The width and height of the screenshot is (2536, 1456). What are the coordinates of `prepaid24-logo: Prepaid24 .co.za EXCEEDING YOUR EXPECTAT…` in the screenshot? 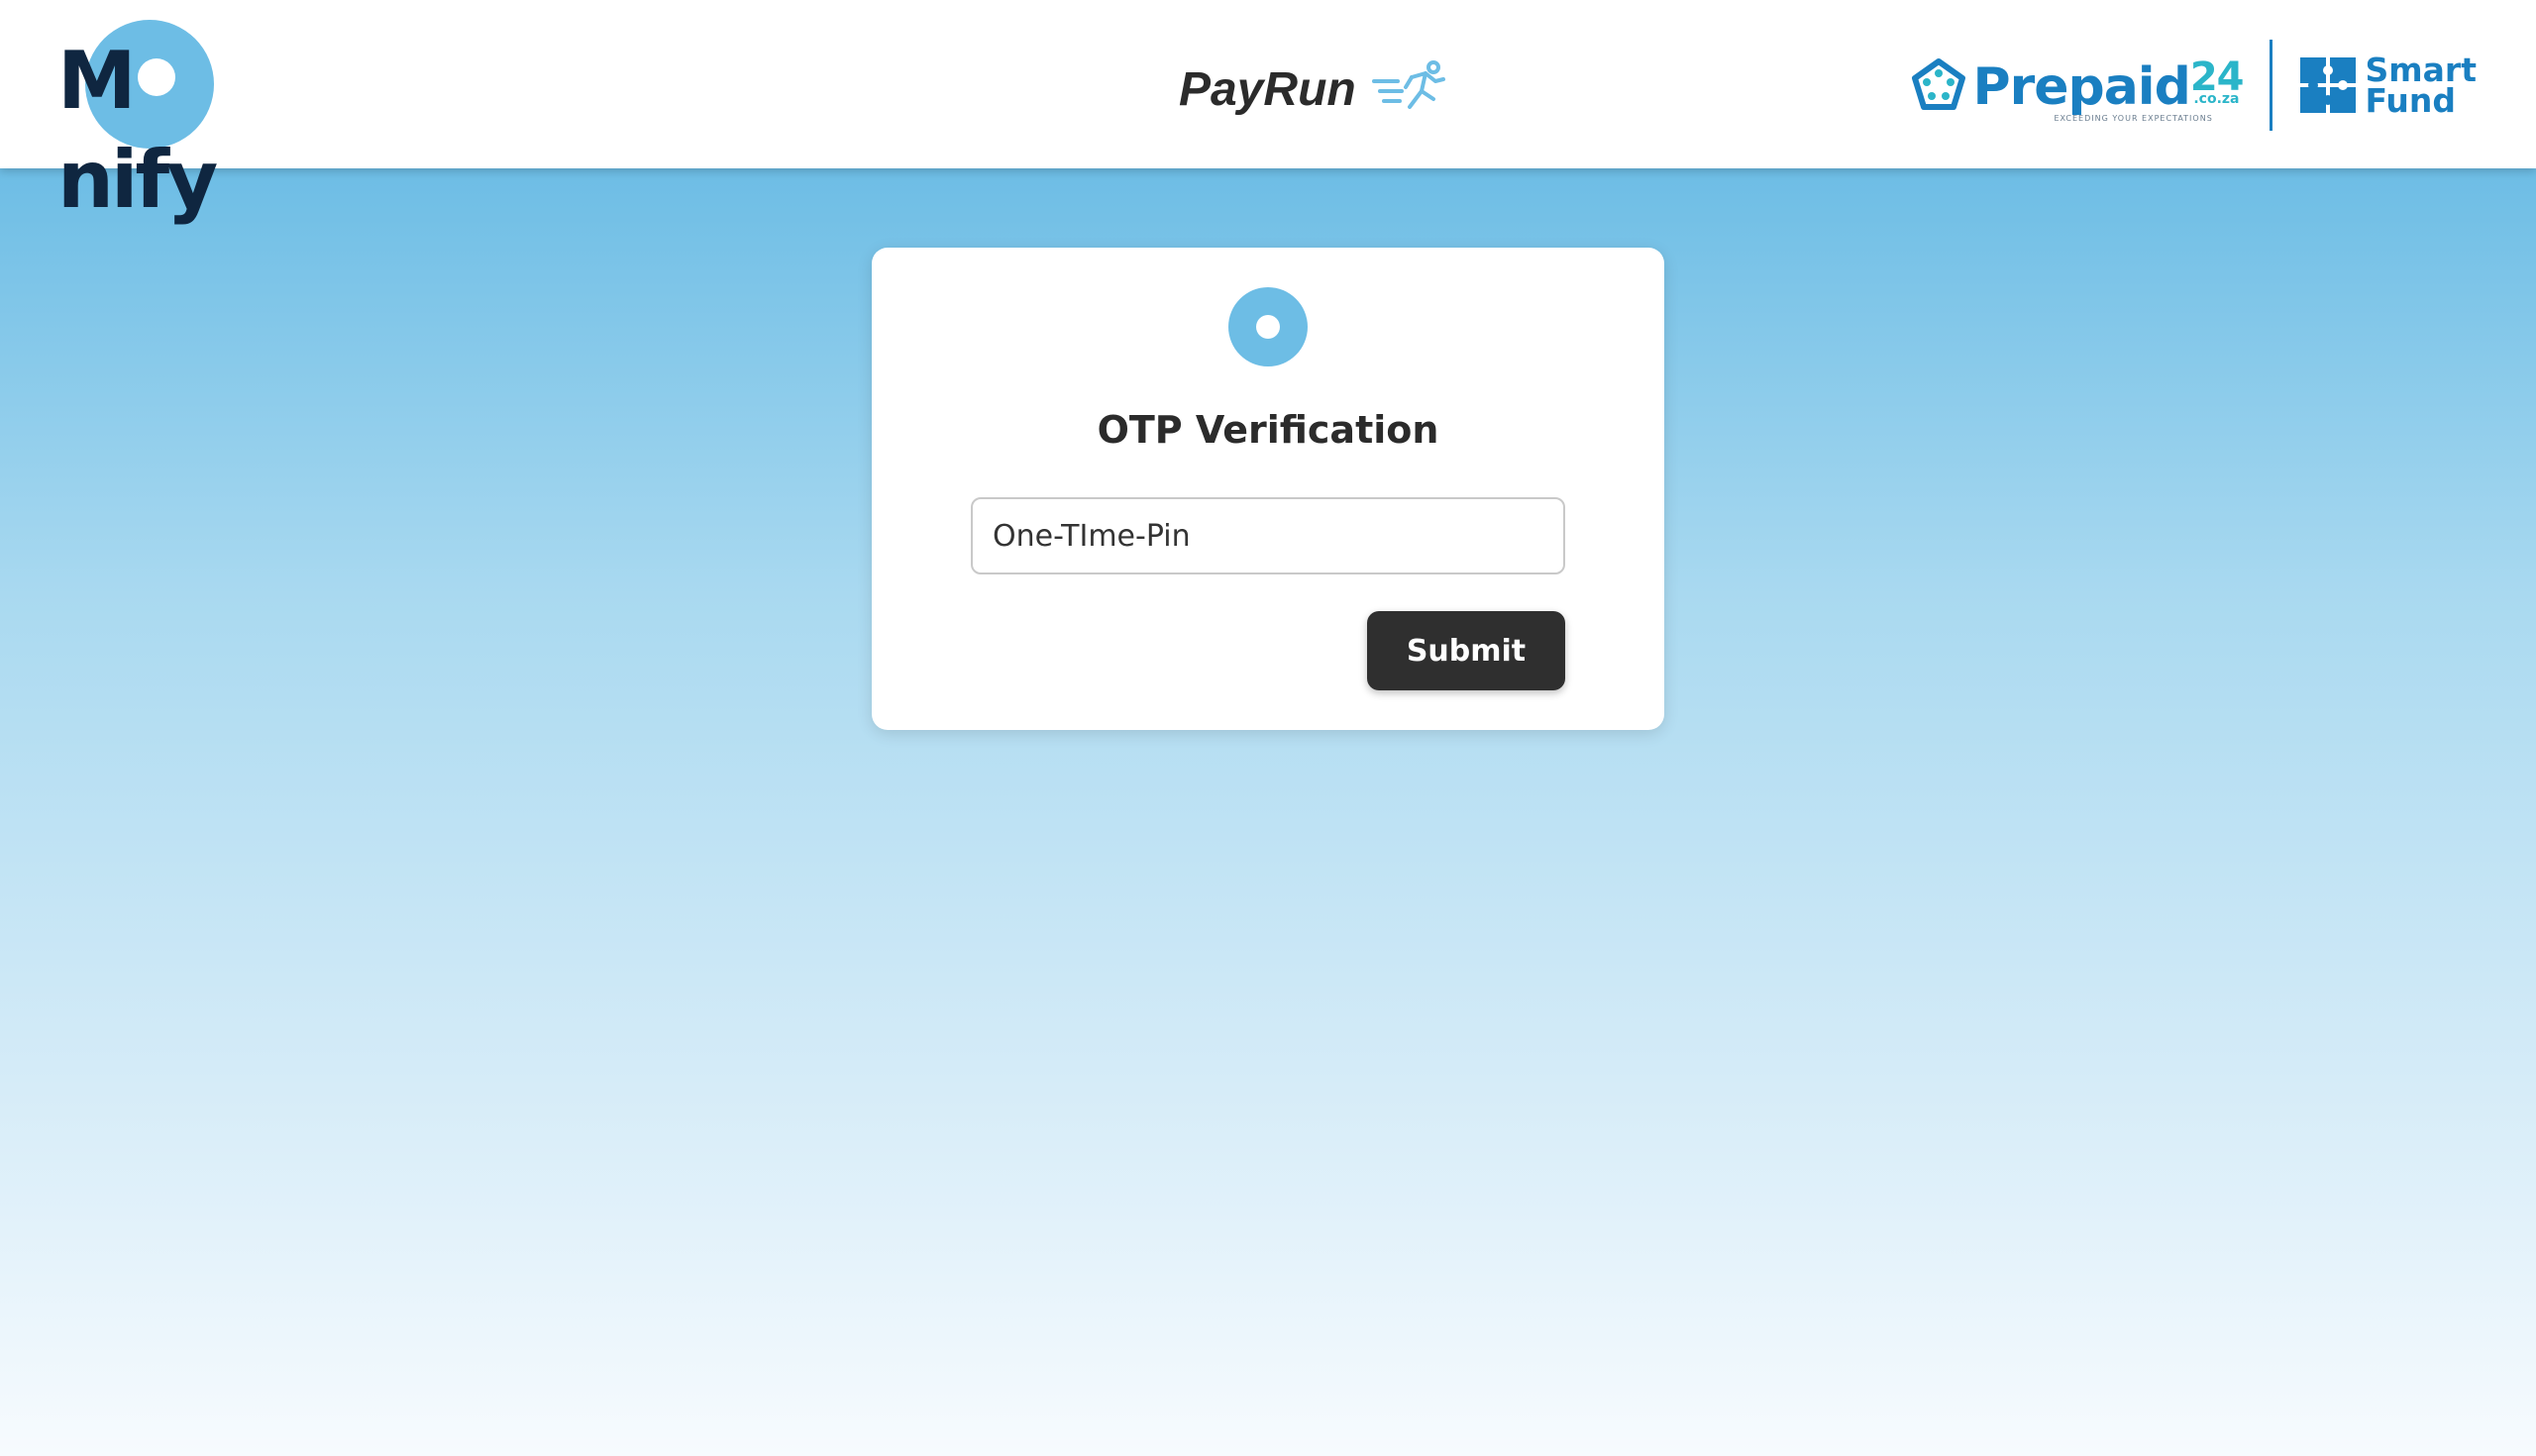 It's located at (2078, 88).